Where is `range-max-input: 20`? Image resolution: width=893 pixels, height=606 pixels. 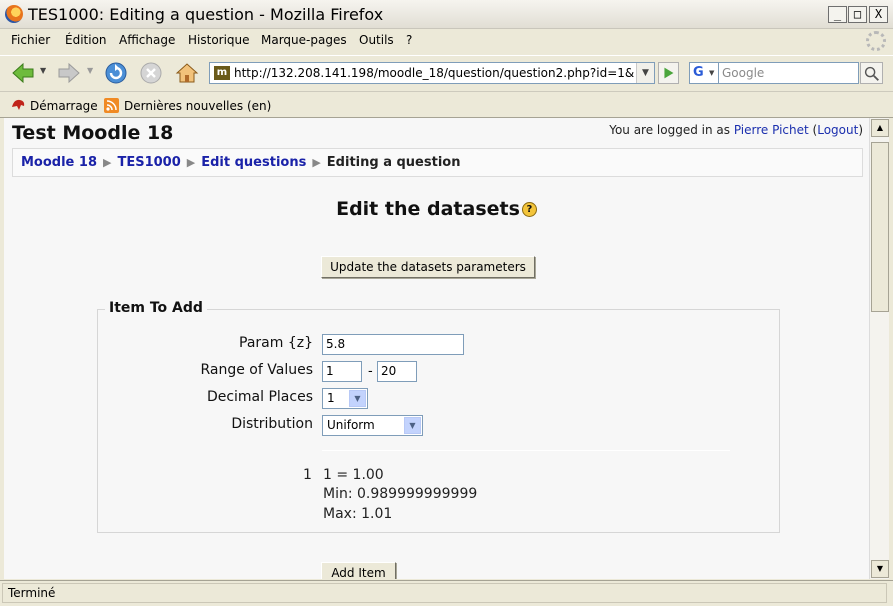 range-max-input: 20 is located at coordinates (397, 371).